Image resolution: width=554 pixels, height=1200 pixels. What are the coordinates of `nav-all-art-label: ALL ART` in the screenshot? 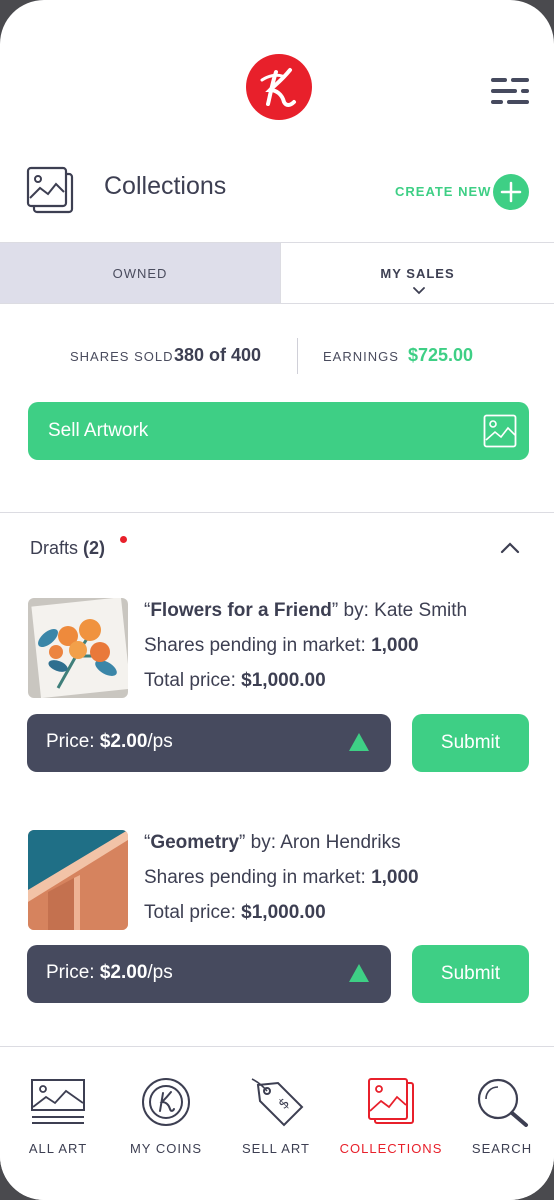 It's located at (58, 1148).